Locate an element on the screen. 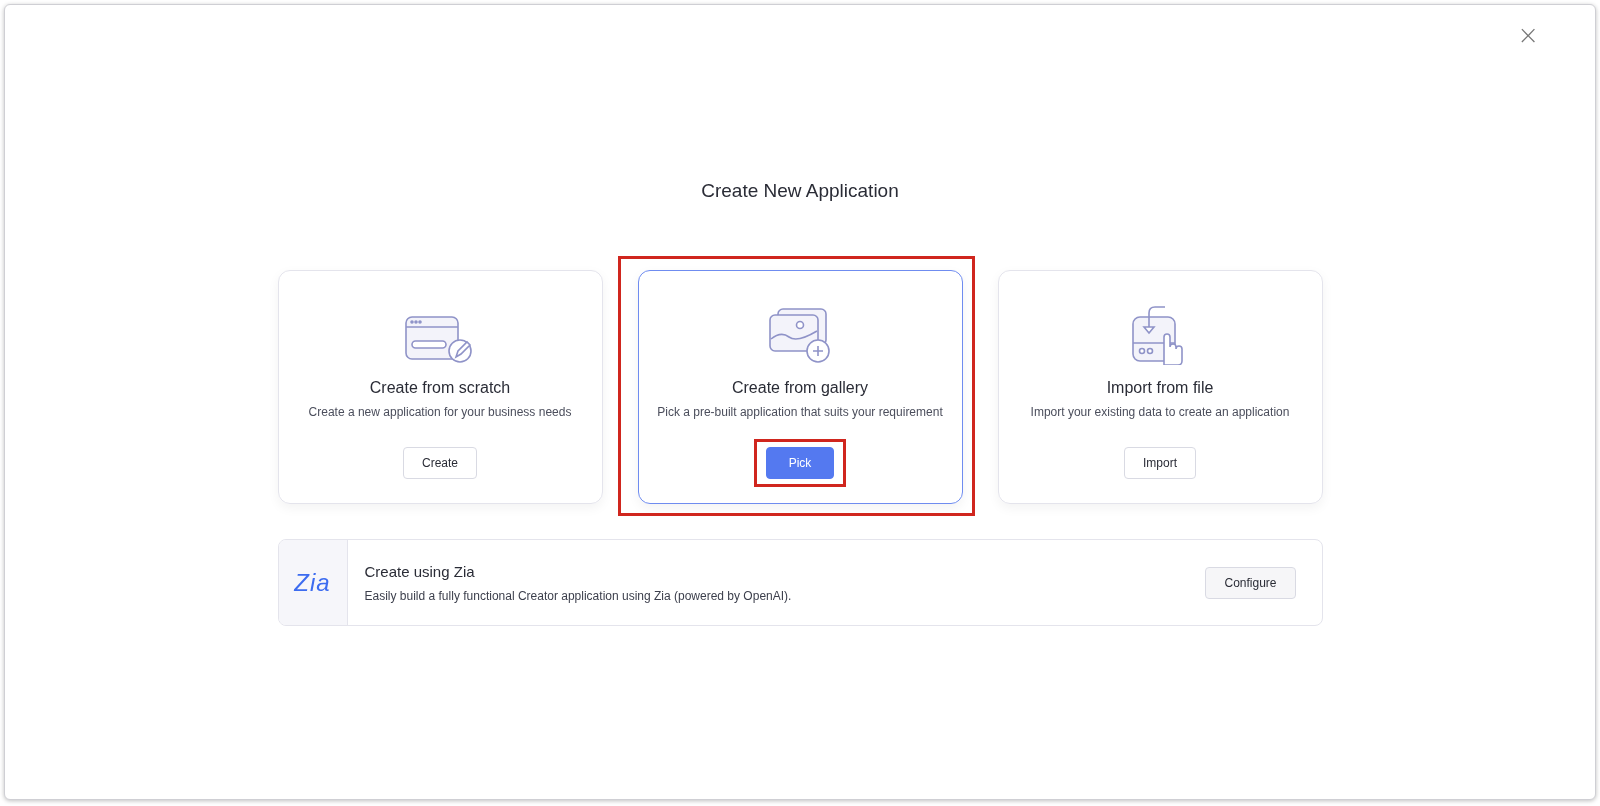  card-button: Import is located at coordinates (1160, 463).